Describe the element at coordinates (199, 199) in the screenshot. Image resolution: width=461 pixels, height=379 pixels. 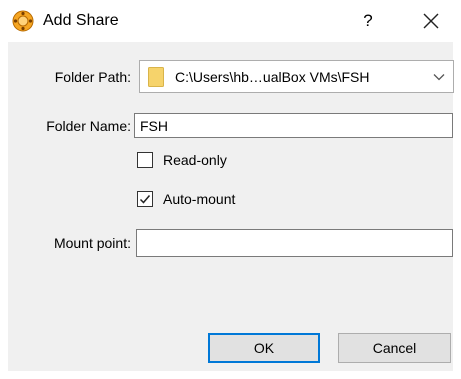
I see `automount-label: Auto-mount` at that location.